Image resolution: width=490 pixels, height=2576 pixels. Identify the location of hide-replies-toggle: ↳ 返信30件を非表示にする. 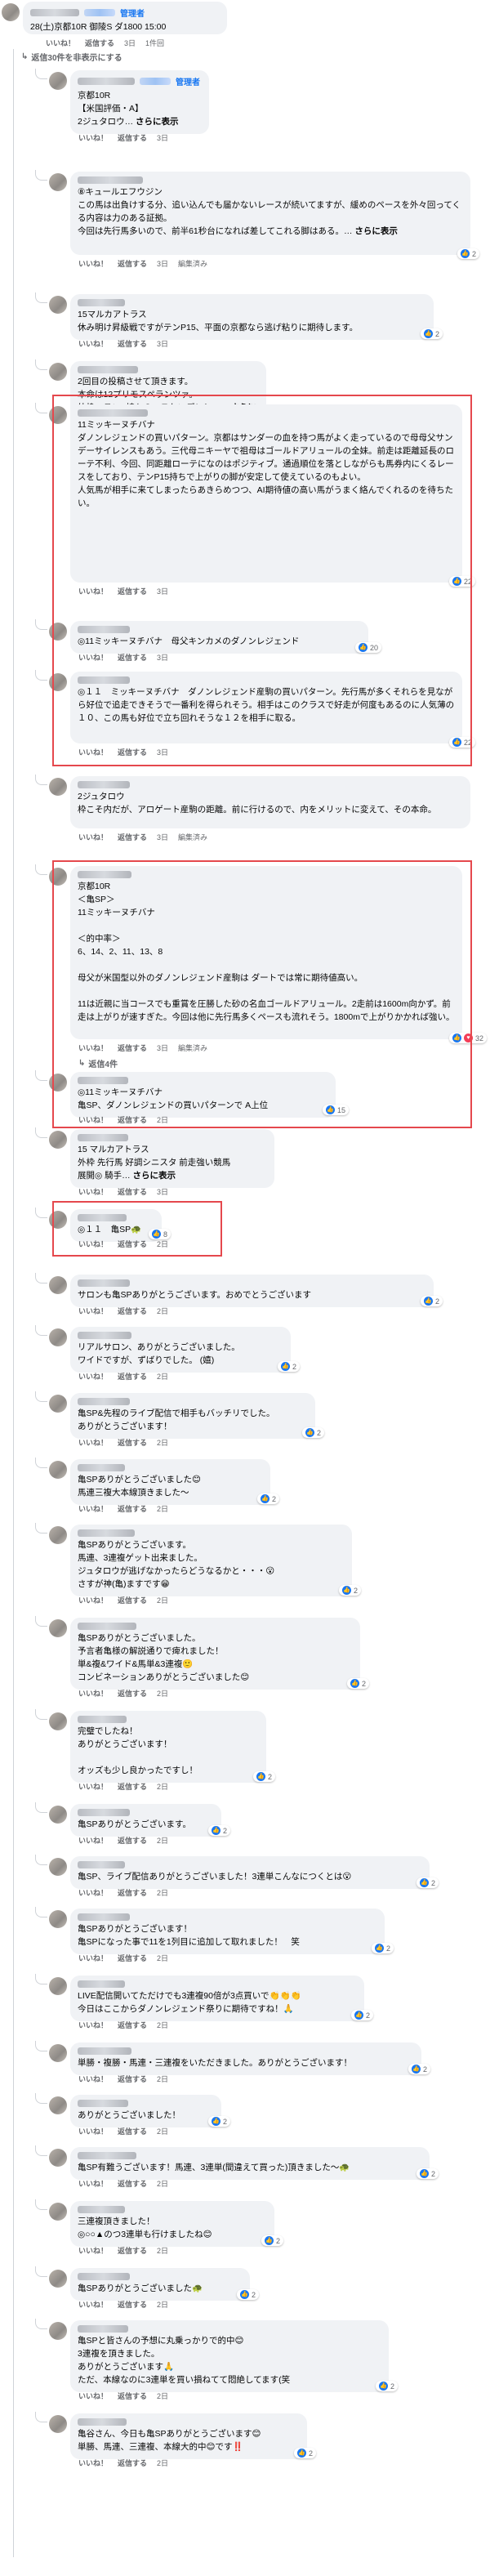
(71, 57).